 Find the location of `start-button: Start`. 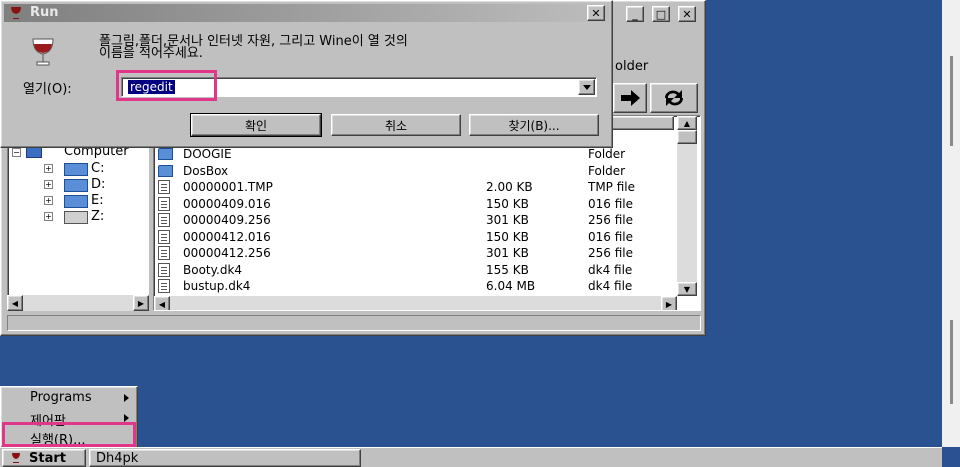

start-button: Start is located at coordinates (44, 458).